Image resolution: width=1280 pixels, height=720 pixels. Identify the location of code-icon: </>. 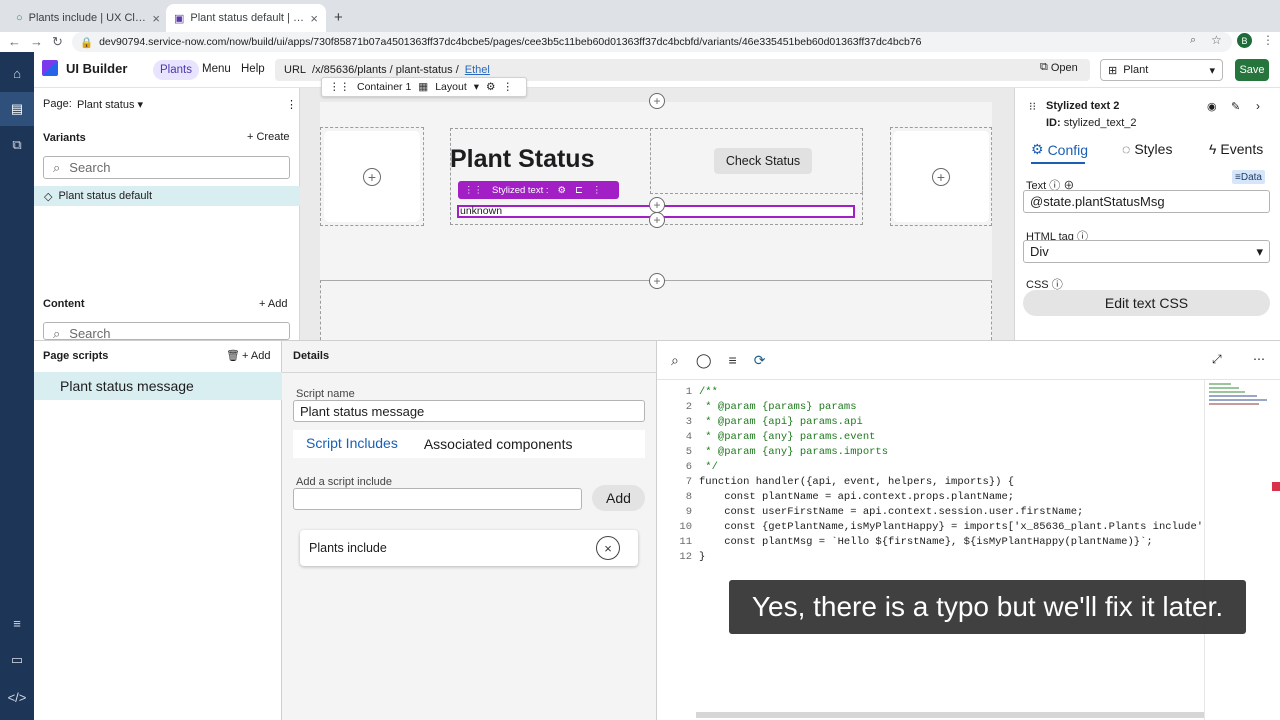
(17, 697).